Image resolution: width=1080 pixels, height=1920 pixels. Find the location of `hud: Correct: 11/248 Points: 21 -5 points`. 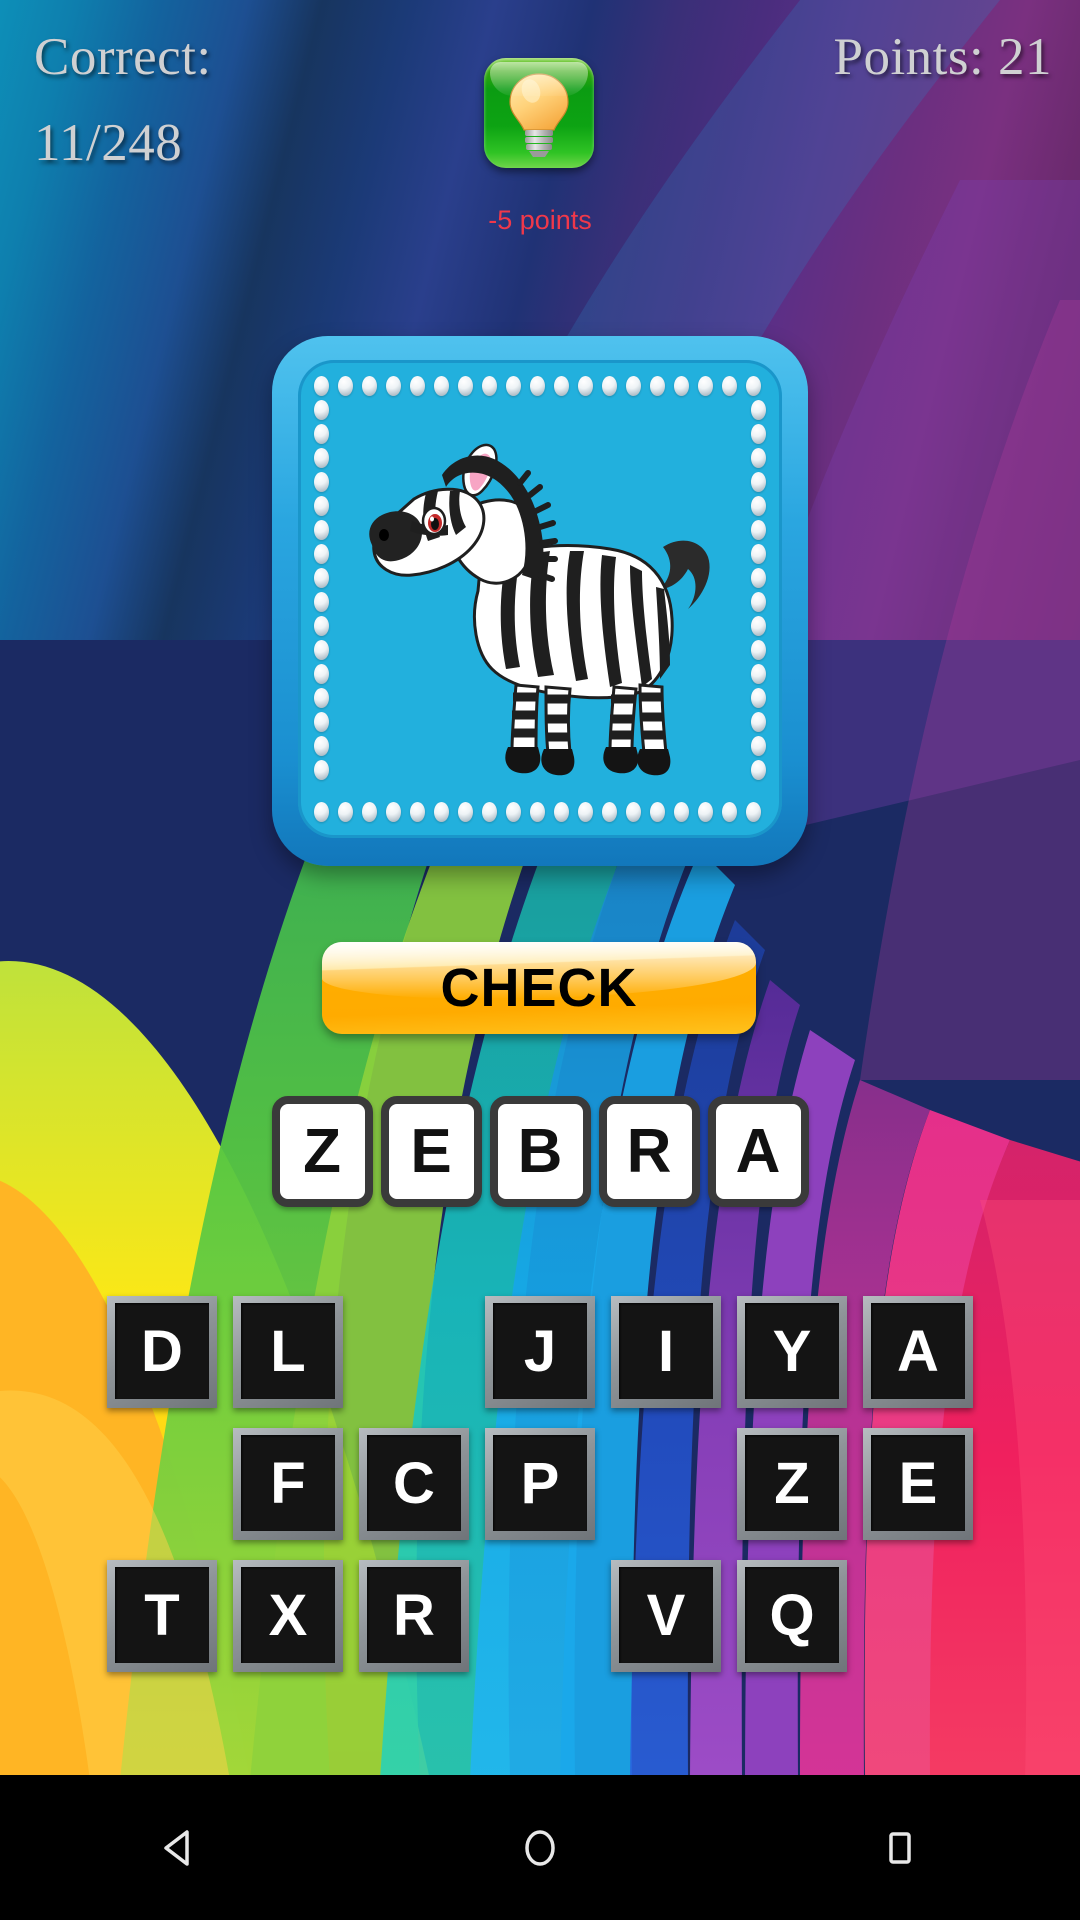

hud: Correct: 11/248 Points: 21 -5 points is located at coordinates (540, 130).